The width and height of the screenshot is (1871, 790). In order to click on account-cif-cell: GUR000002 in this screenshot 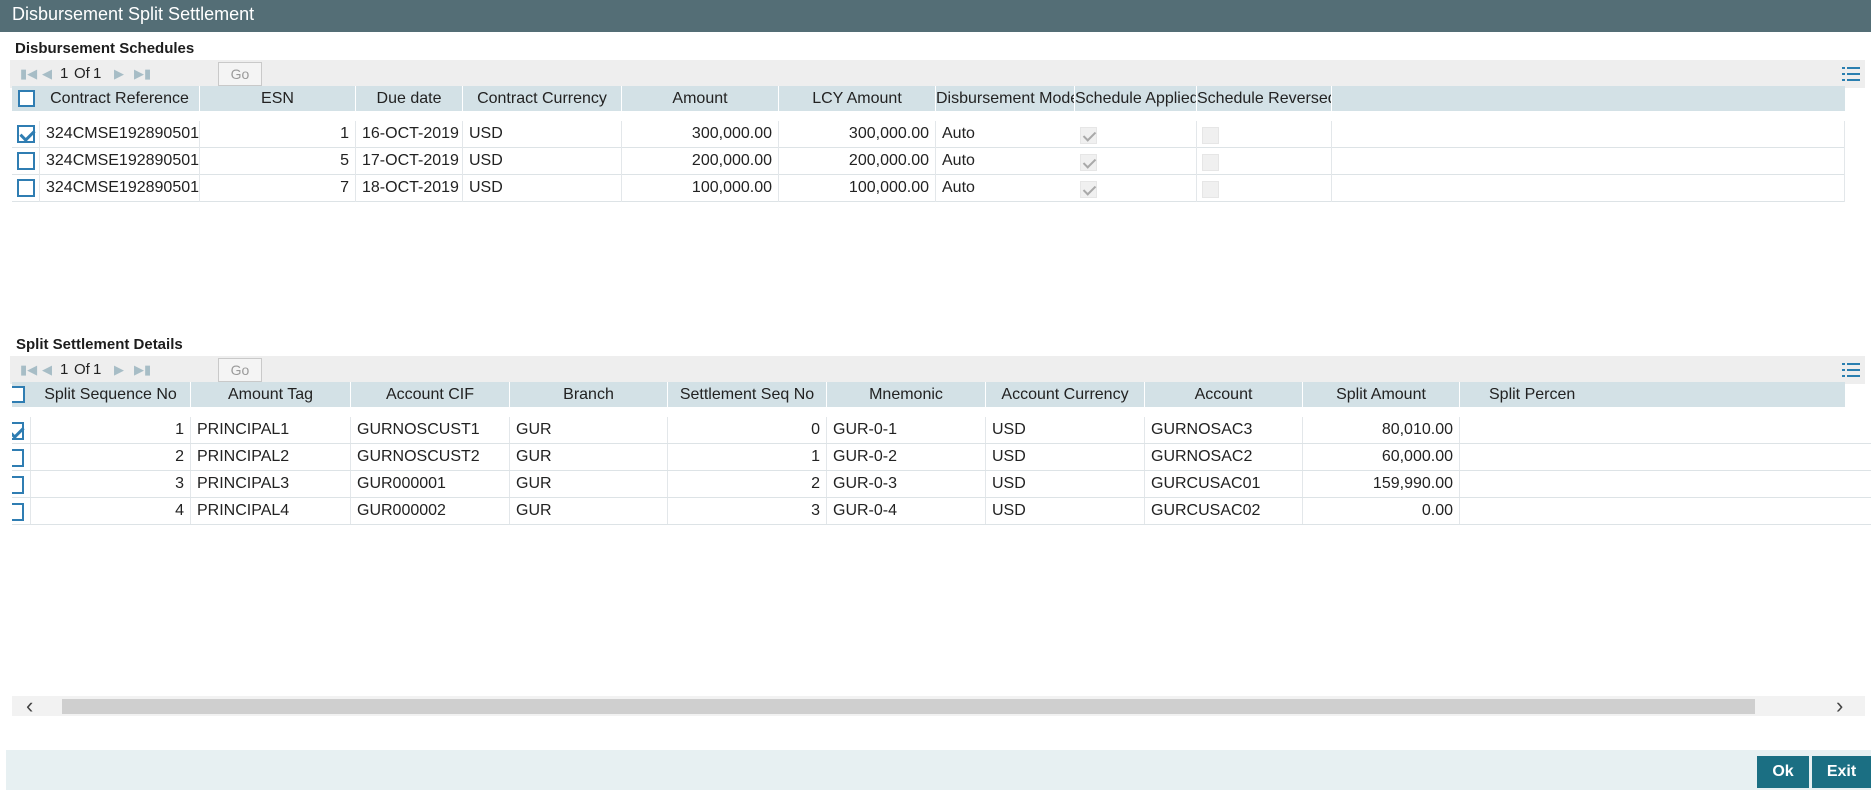, I will do `click(430, 511)`.